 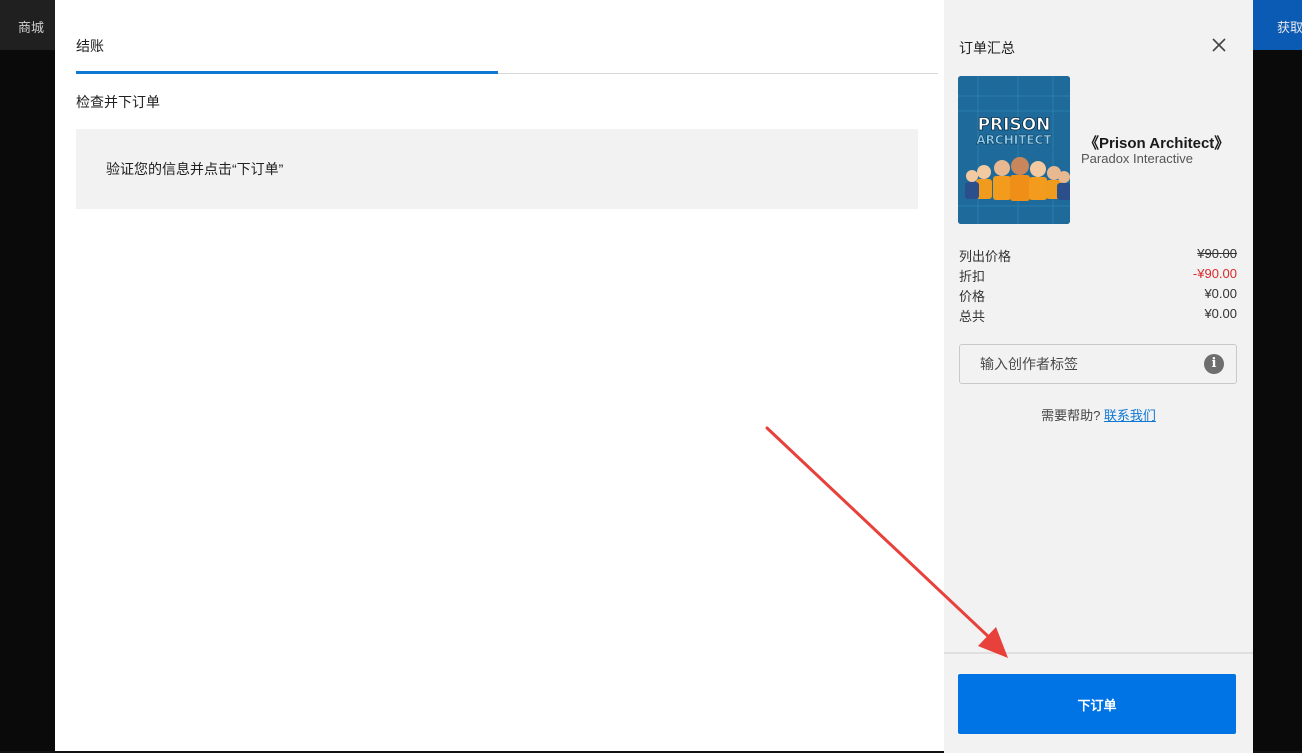 I want to click on contact-us-link: 联系我们, so click(x=1130, y=415).